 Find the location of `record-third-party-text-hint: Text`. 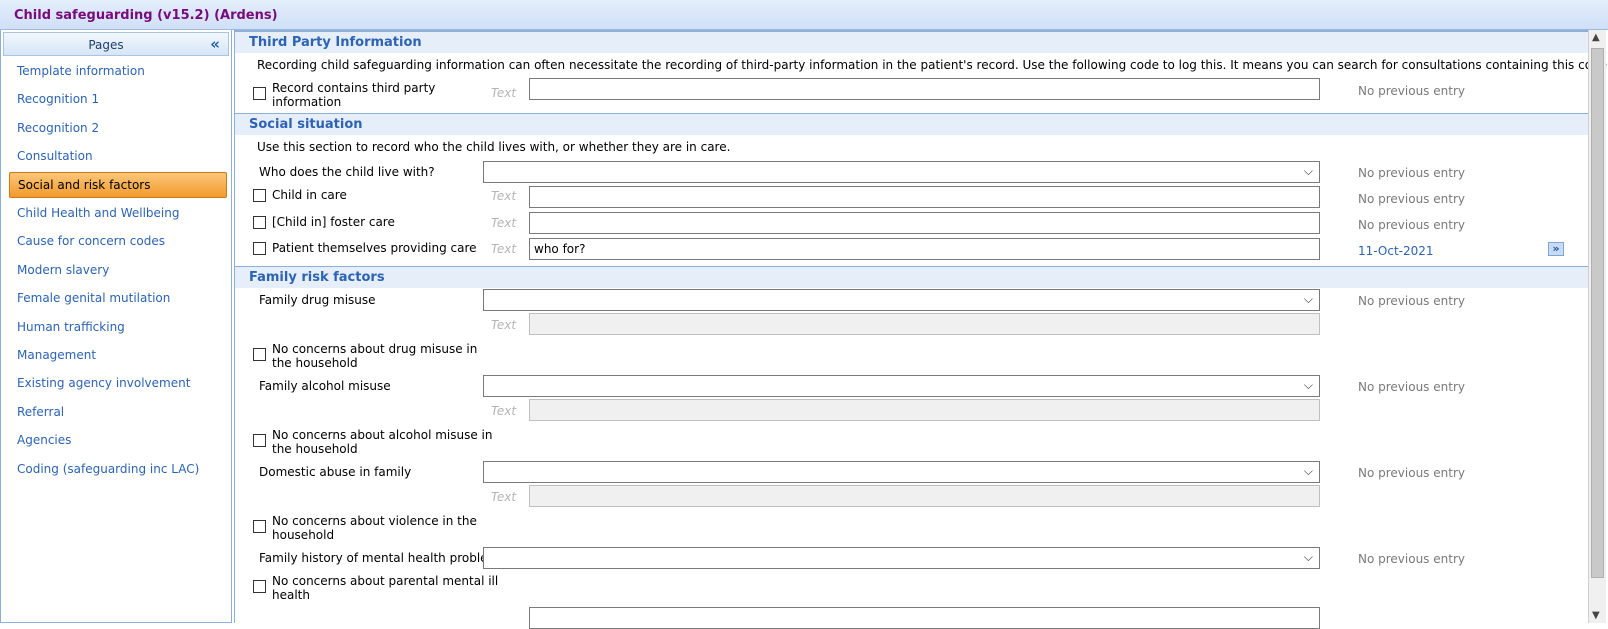

record-third-party-text-hint: Text is located at coordinates (504, 93).